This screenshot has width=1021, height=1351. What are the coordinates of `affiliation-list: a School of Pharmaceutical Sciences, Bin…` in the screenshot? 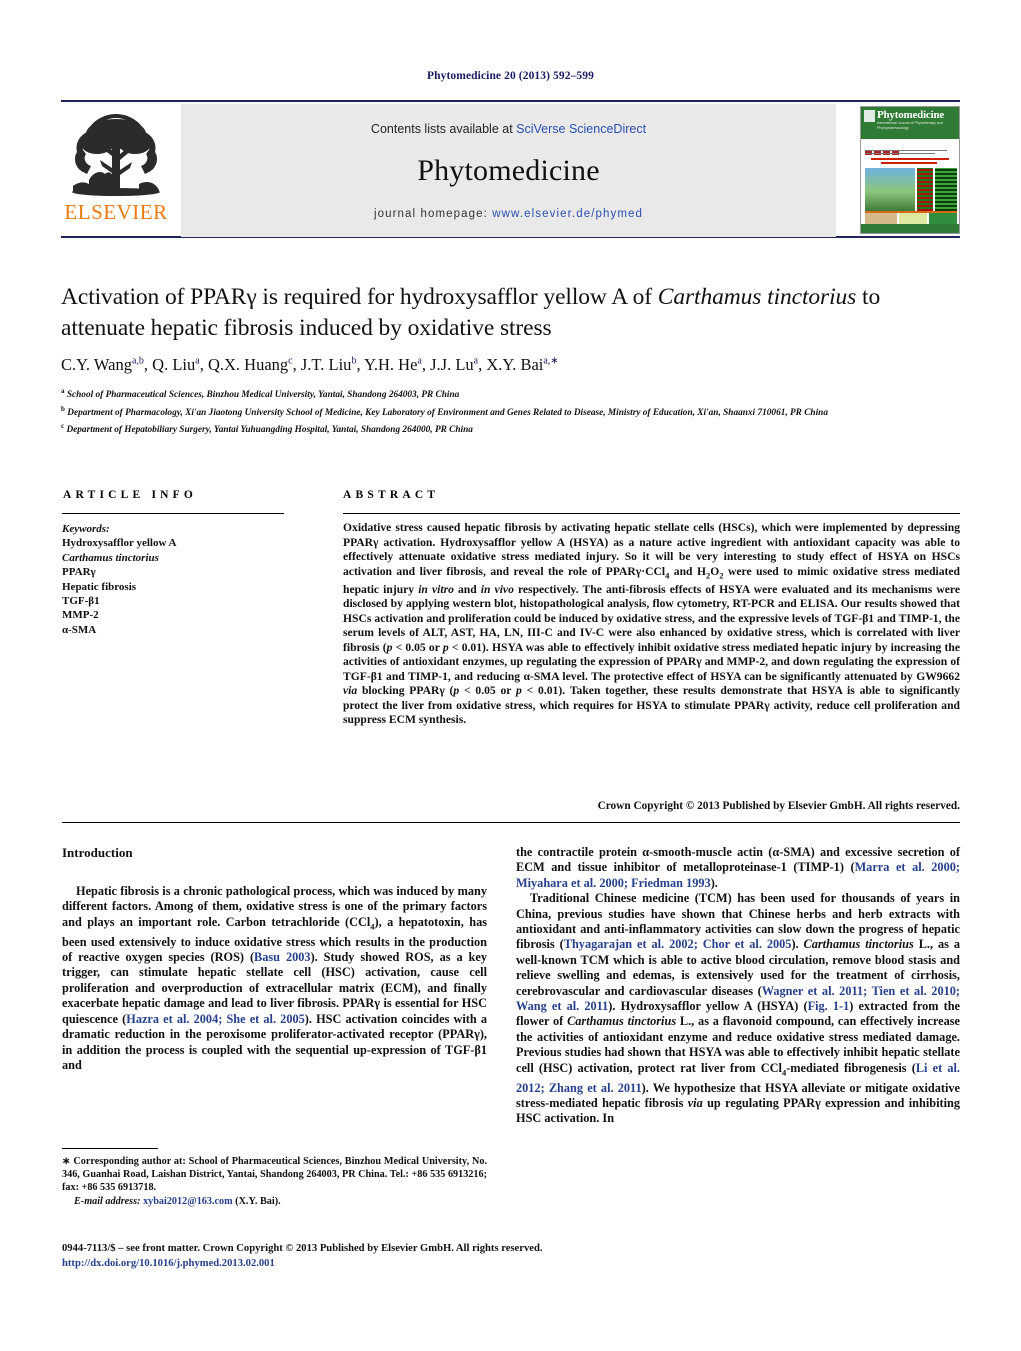 It's located at (506, 411).